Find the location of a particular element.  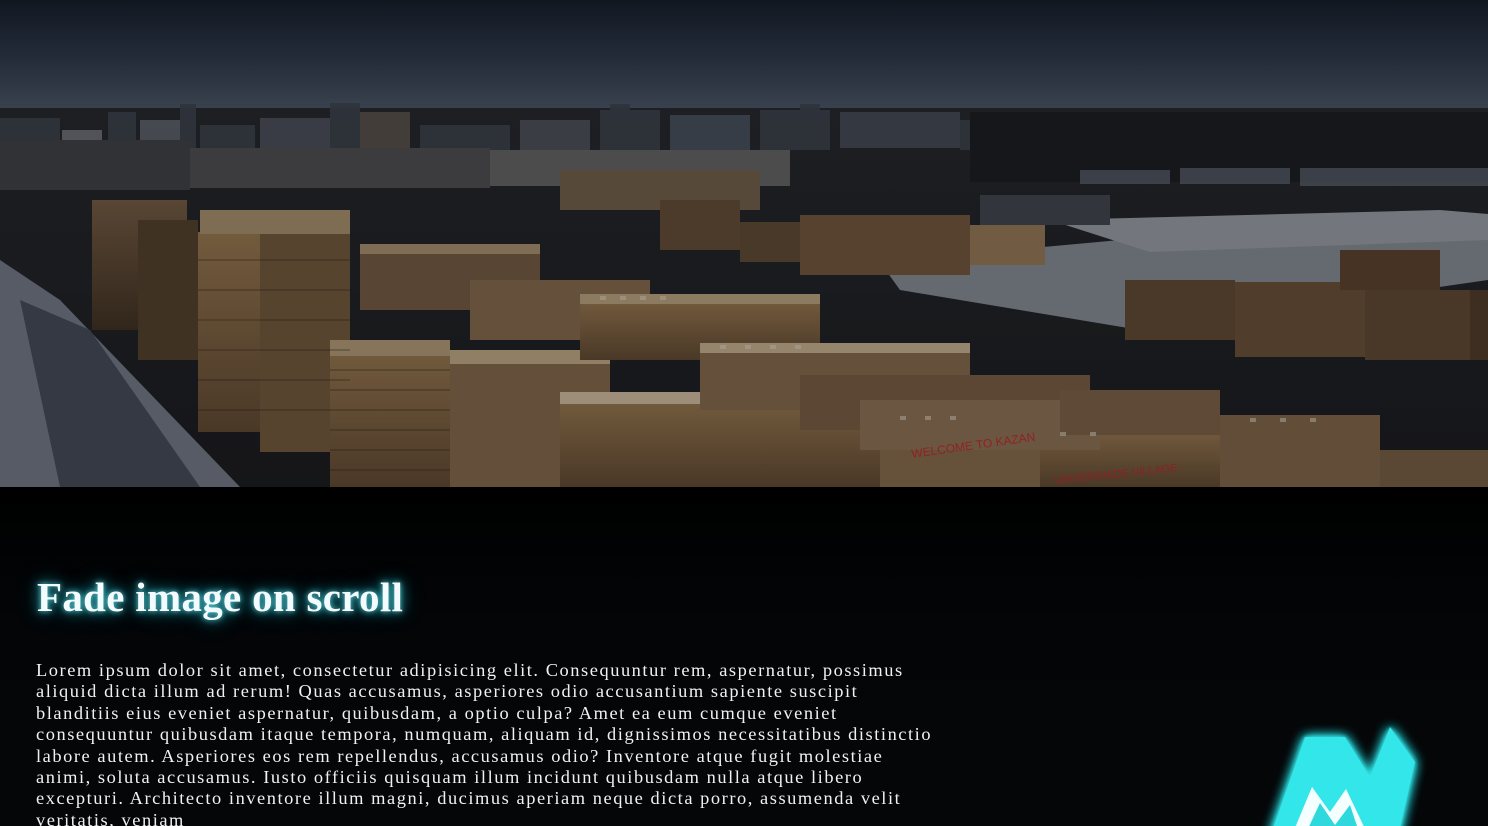

neon-mountain-logo-icon is located at coordinates (1342, 771).